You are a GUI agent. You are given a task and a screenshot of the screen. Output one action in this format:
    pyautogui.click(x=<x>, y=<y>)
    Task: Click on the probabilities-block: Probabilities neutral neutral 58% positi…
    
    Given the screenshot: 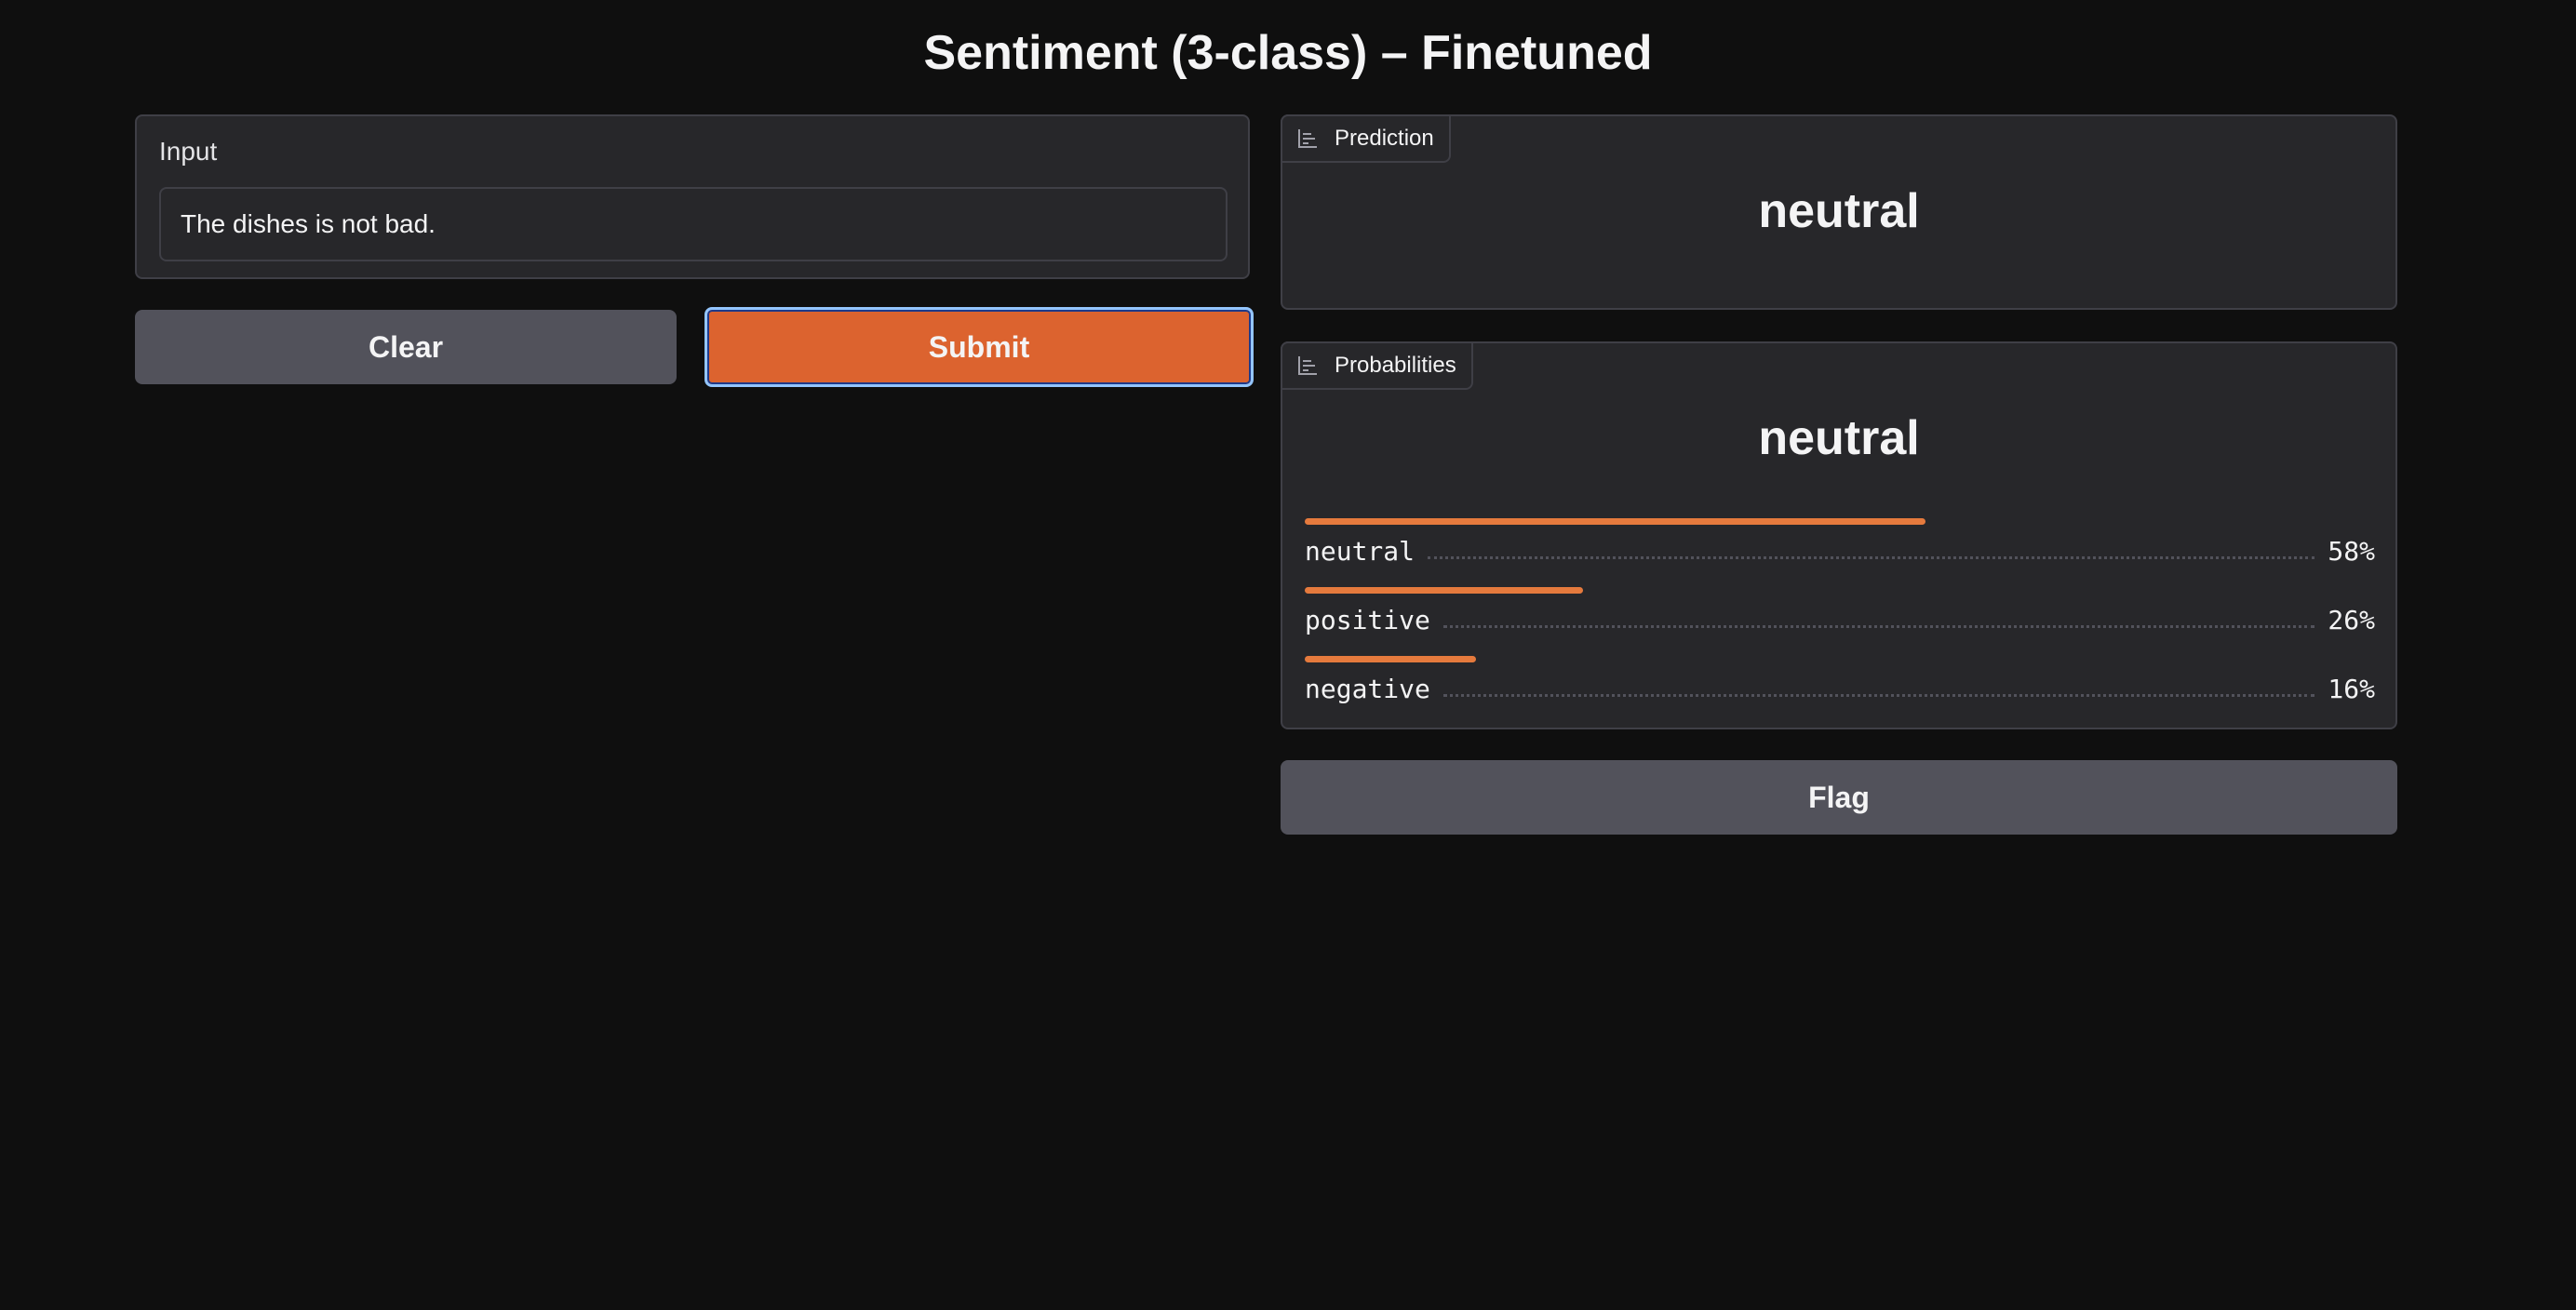 What is the action you would take?
    pyautogui.click(x=1839, y=535)
    